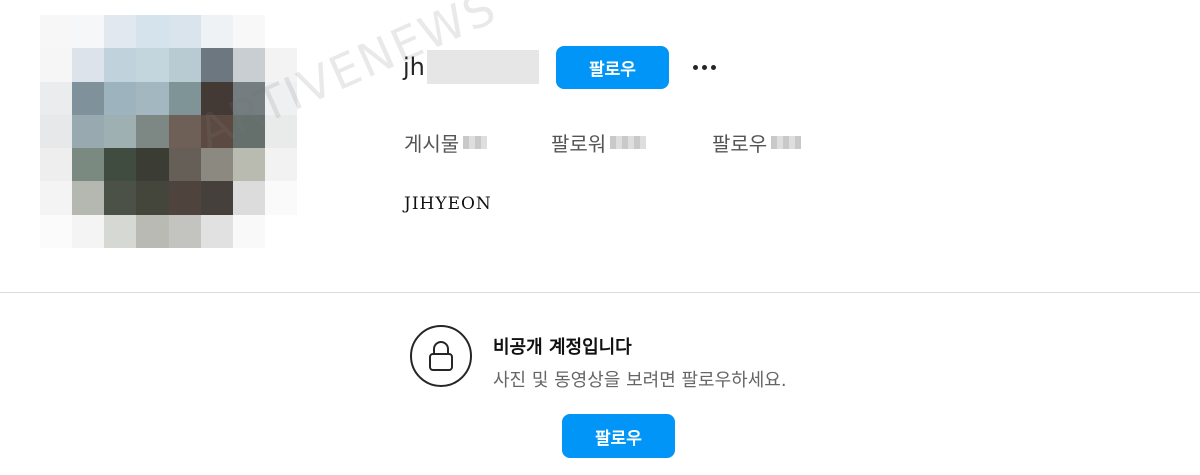 The width and height of the screenshot is (1200, 475). I want to click on profile-full-name: JIHYEON, so click(448, 204).